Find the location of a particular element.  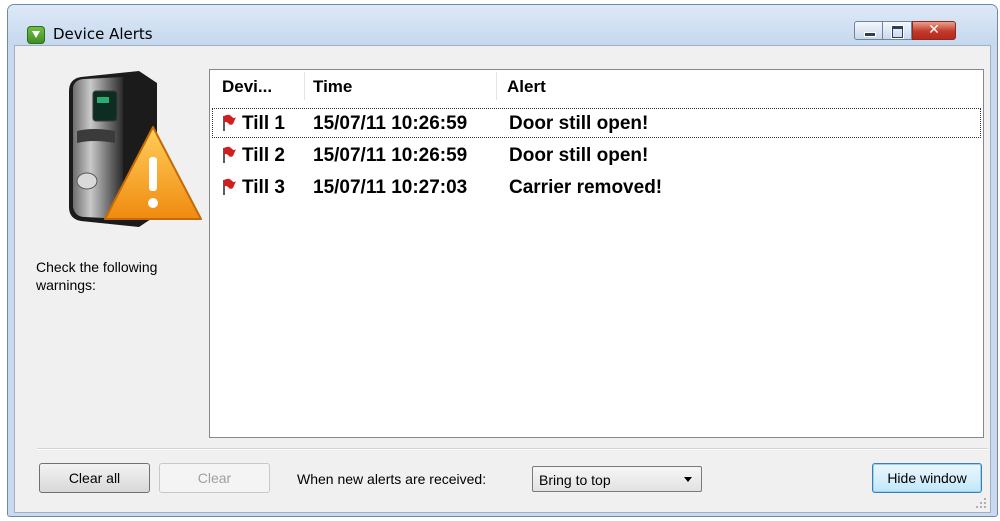

close-icon: ✕ is located at coordinates (934, 30).